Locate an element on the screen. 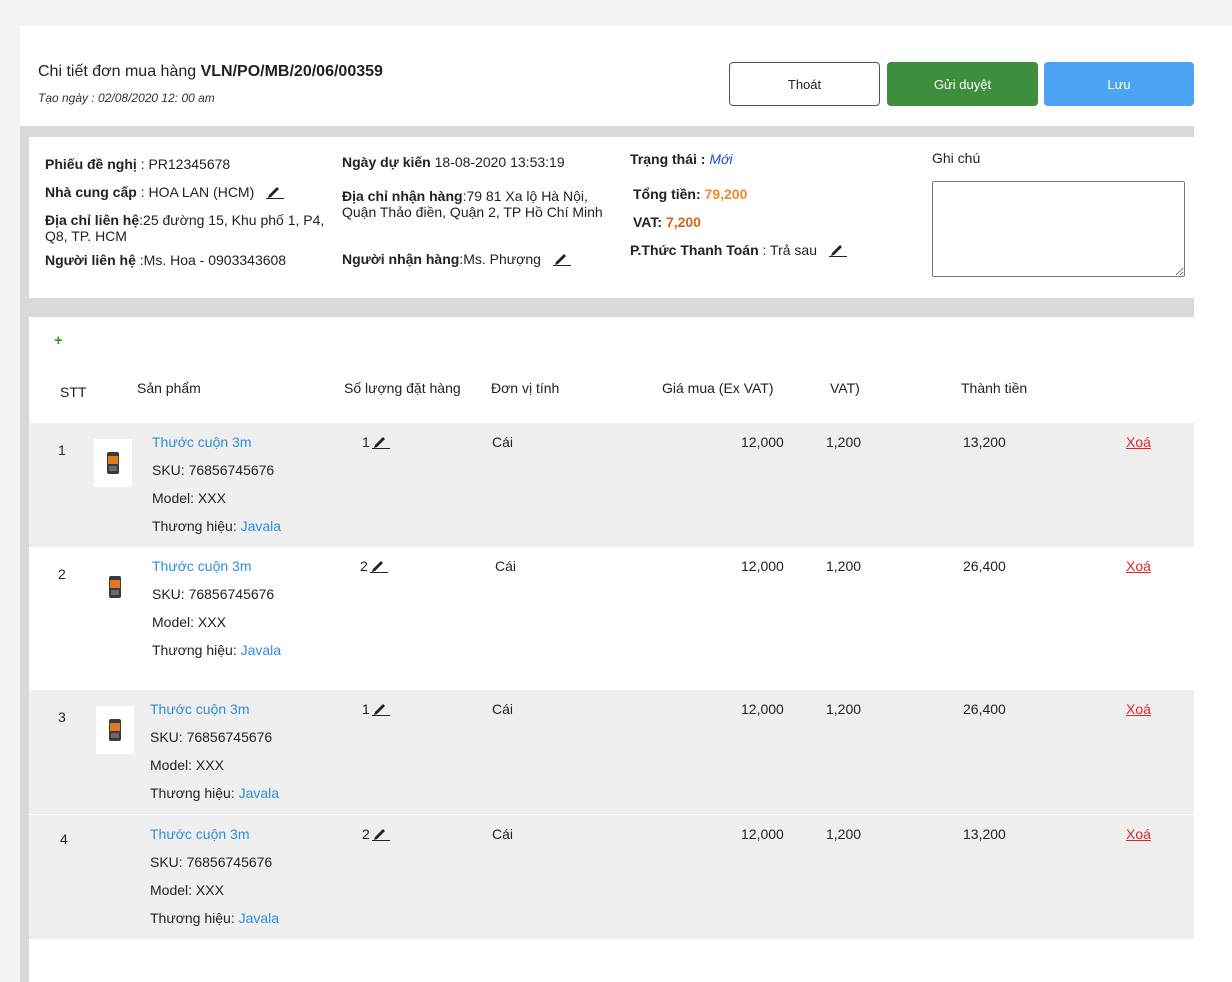 This screenshot has height=982, width=1232. left-rail is located at coordinates (24, 554).